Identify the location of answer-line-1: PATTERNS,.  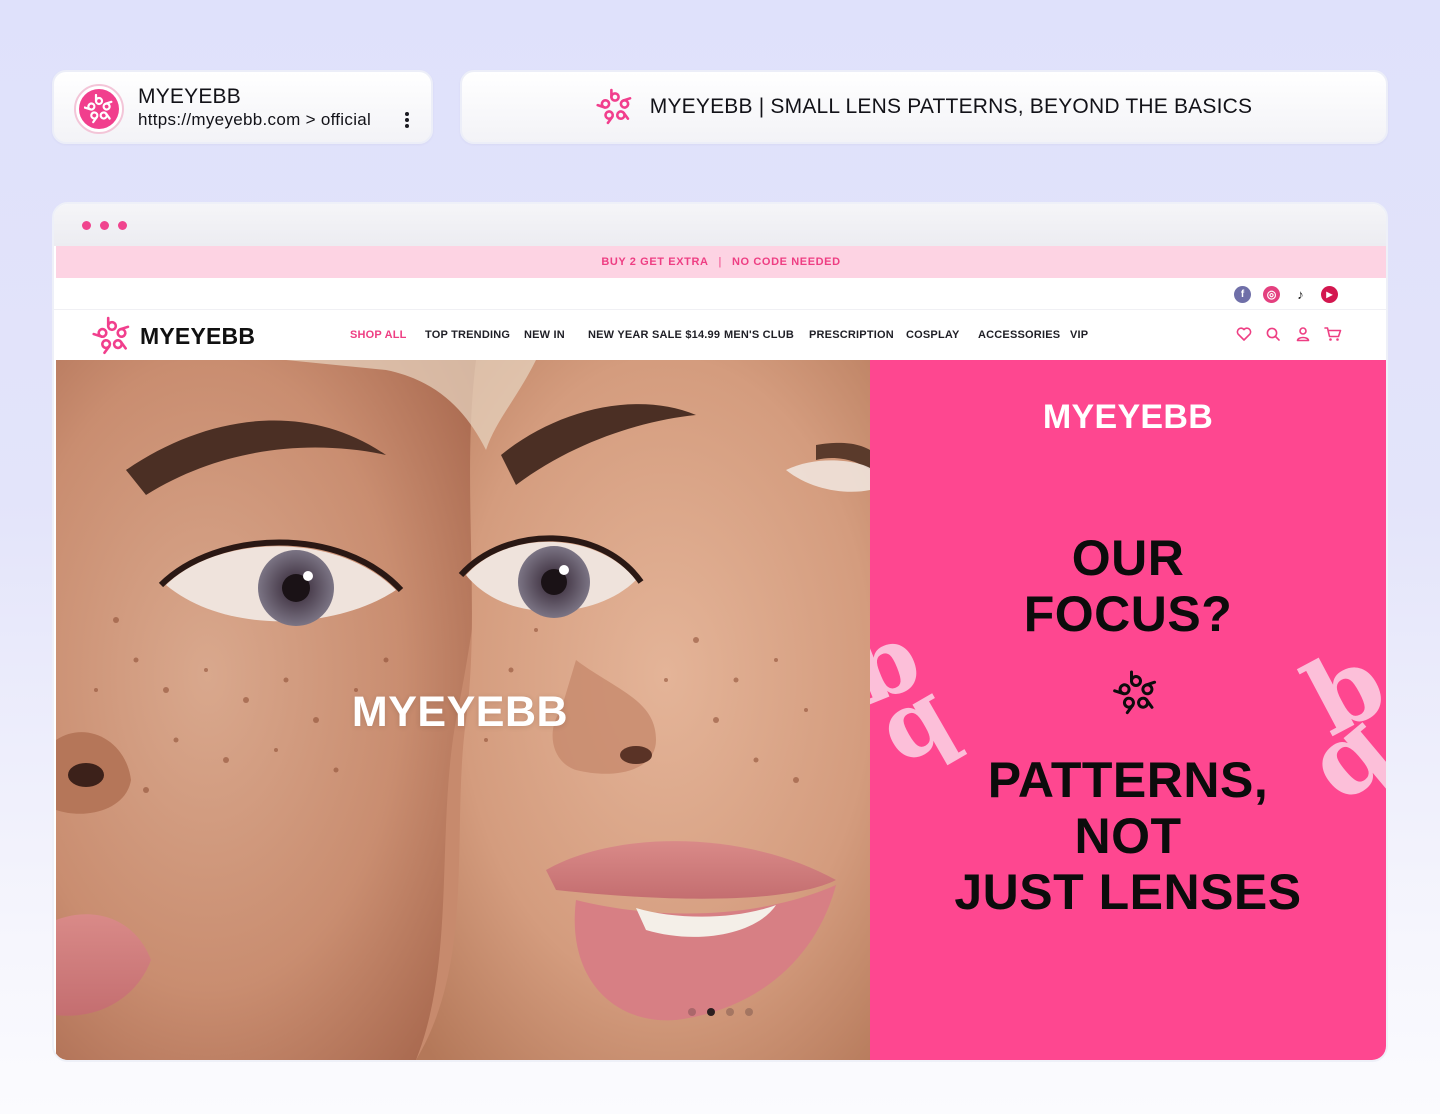
(1128, 780).